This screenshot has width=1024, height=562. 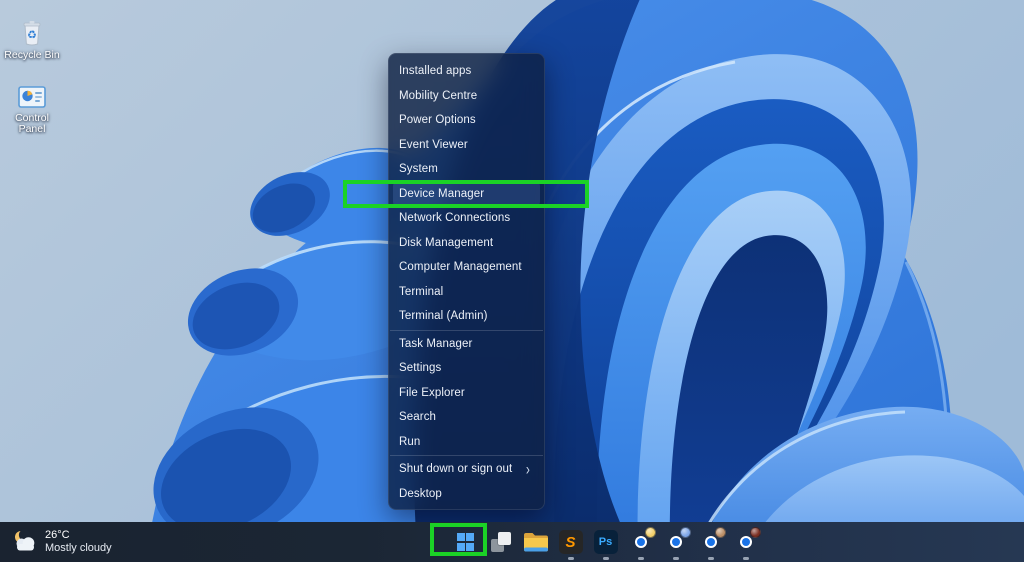 I want to click on taskbar: 26°C Mostly cloudy S Ps, so click(x=512, y=542).